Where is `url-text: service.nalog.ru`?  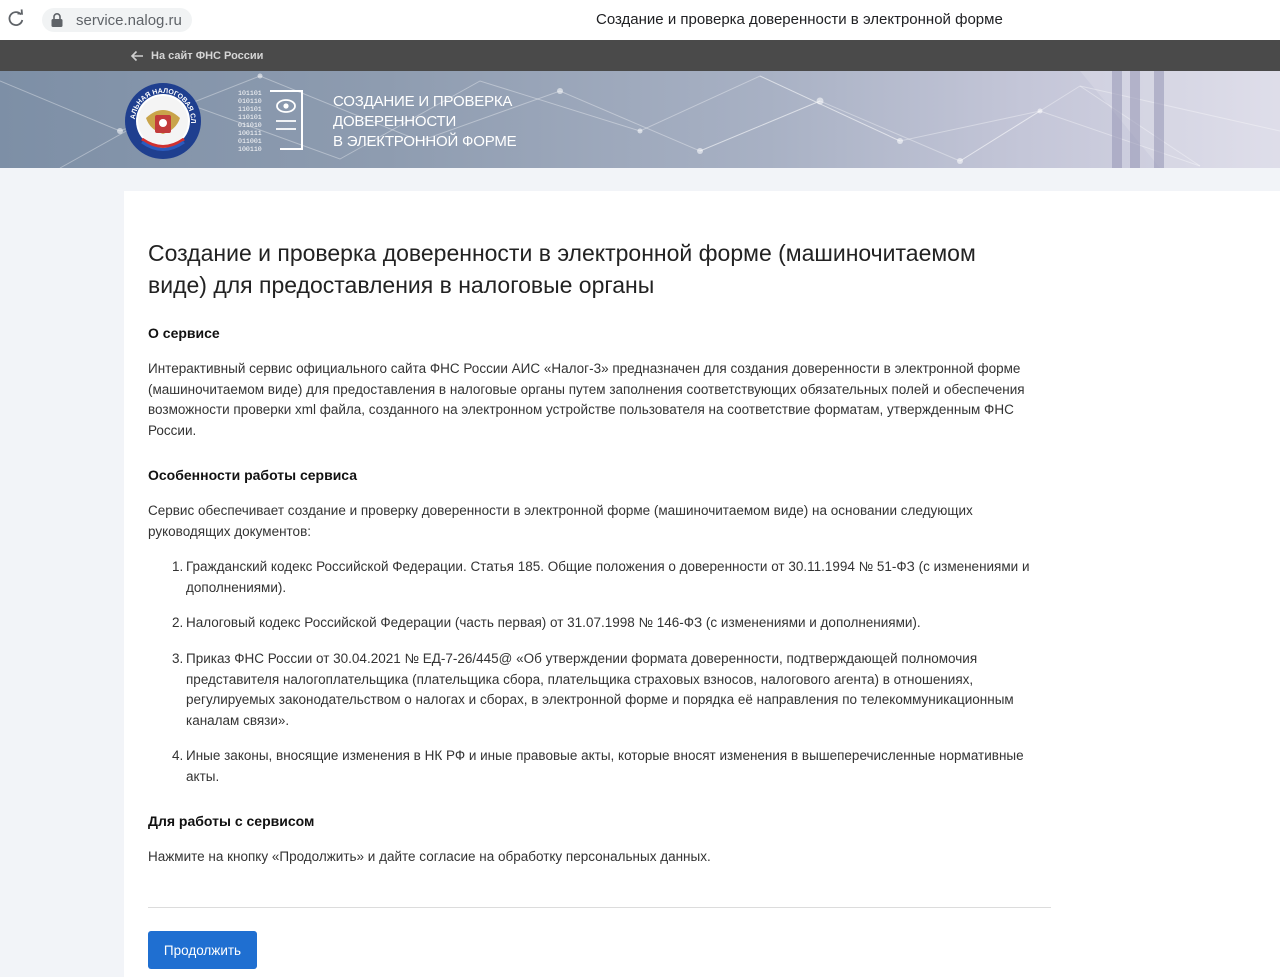
url-text: service.nalog.ru is located at coordinates (129, 20).